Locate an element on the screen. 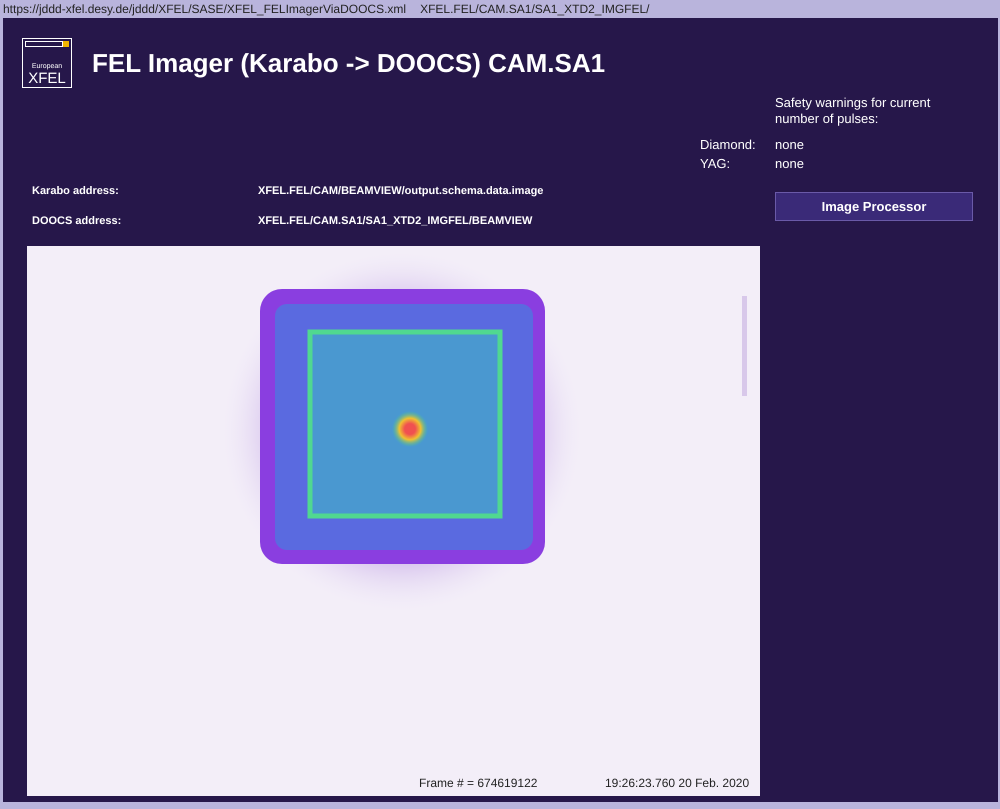 This screenshot has height=809, width=1000. safety-heading: Safety warnings for current number of pulses: is located at coordinates (853, 111).